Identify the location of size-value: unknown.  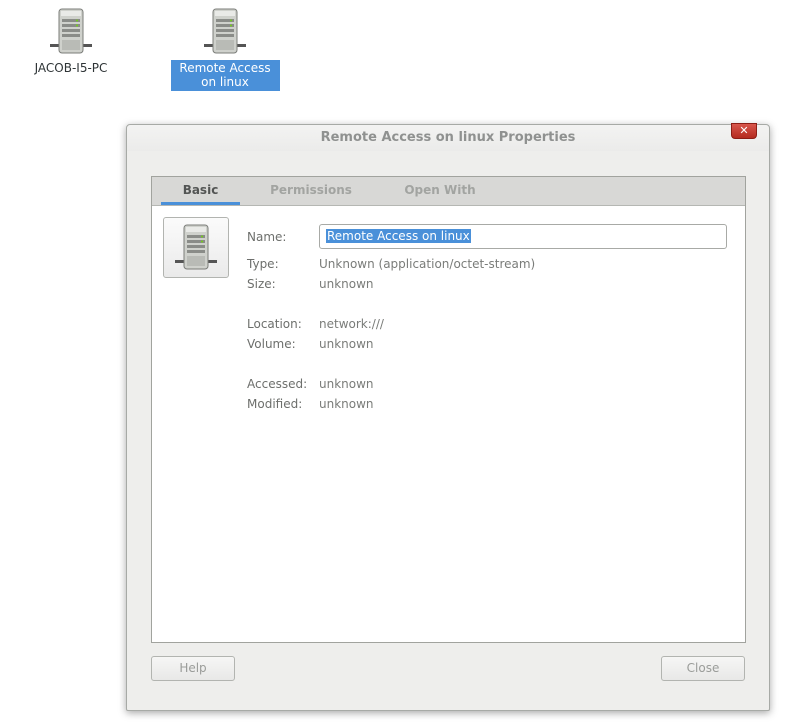
(346, 284).